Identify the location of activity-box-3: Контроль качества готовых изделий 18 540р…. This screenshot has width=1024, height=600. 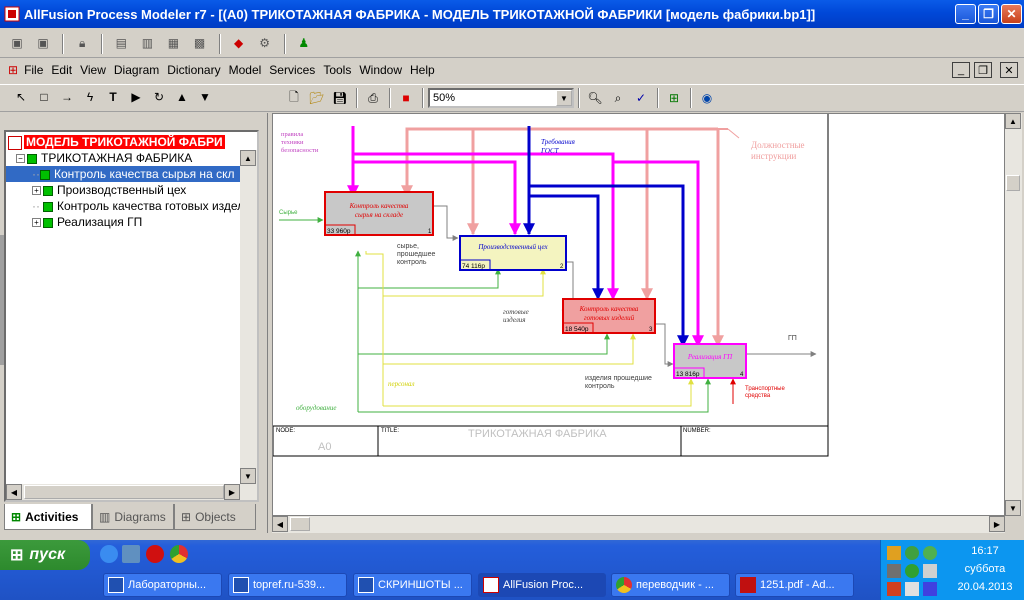
(609, 316).